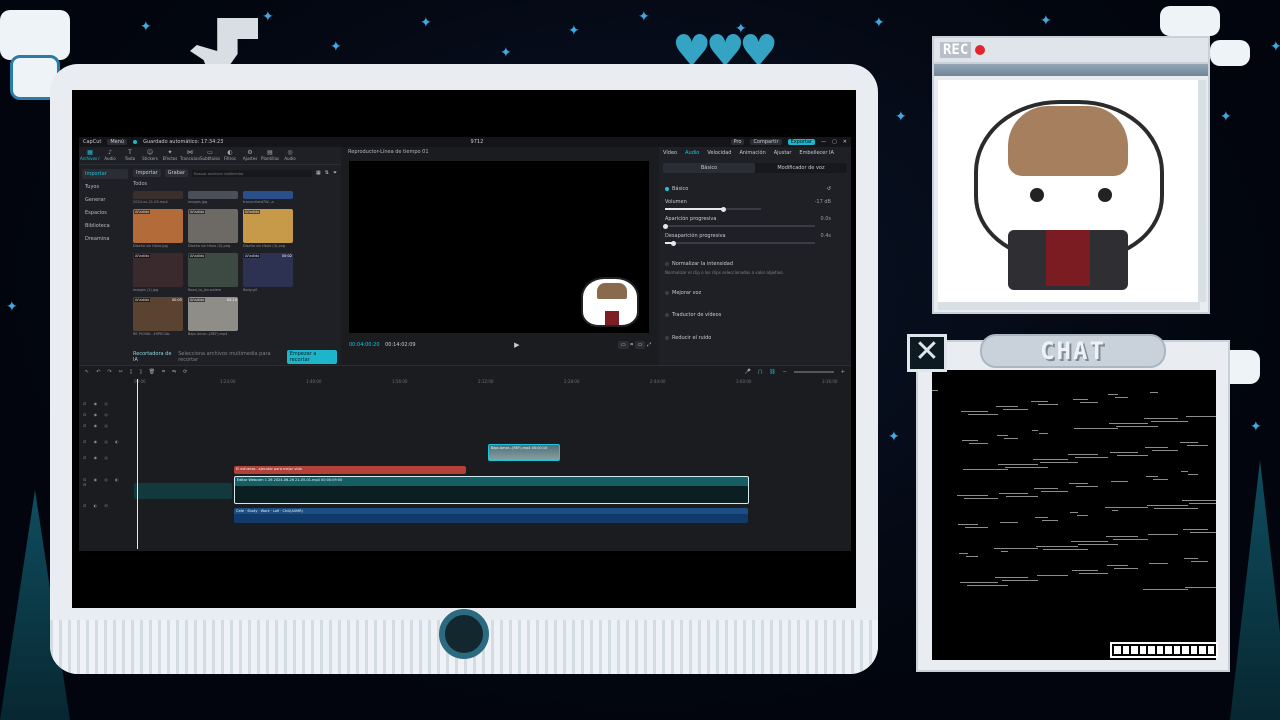 This screenshot has height=720, width=1280. What do you see at coordinates (739, 226) in the screenshot?
I see `fadein-slider` at bounding box center [739, 226].